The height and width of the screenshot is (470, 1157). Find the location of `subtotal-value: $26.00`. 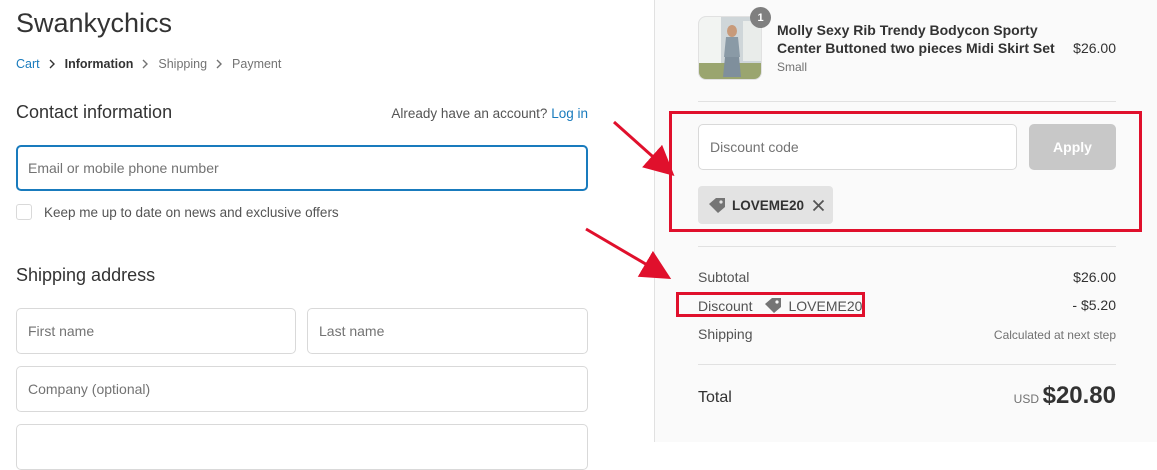

subtotal-value: $26.00 is located at coordinates (1094, 277).